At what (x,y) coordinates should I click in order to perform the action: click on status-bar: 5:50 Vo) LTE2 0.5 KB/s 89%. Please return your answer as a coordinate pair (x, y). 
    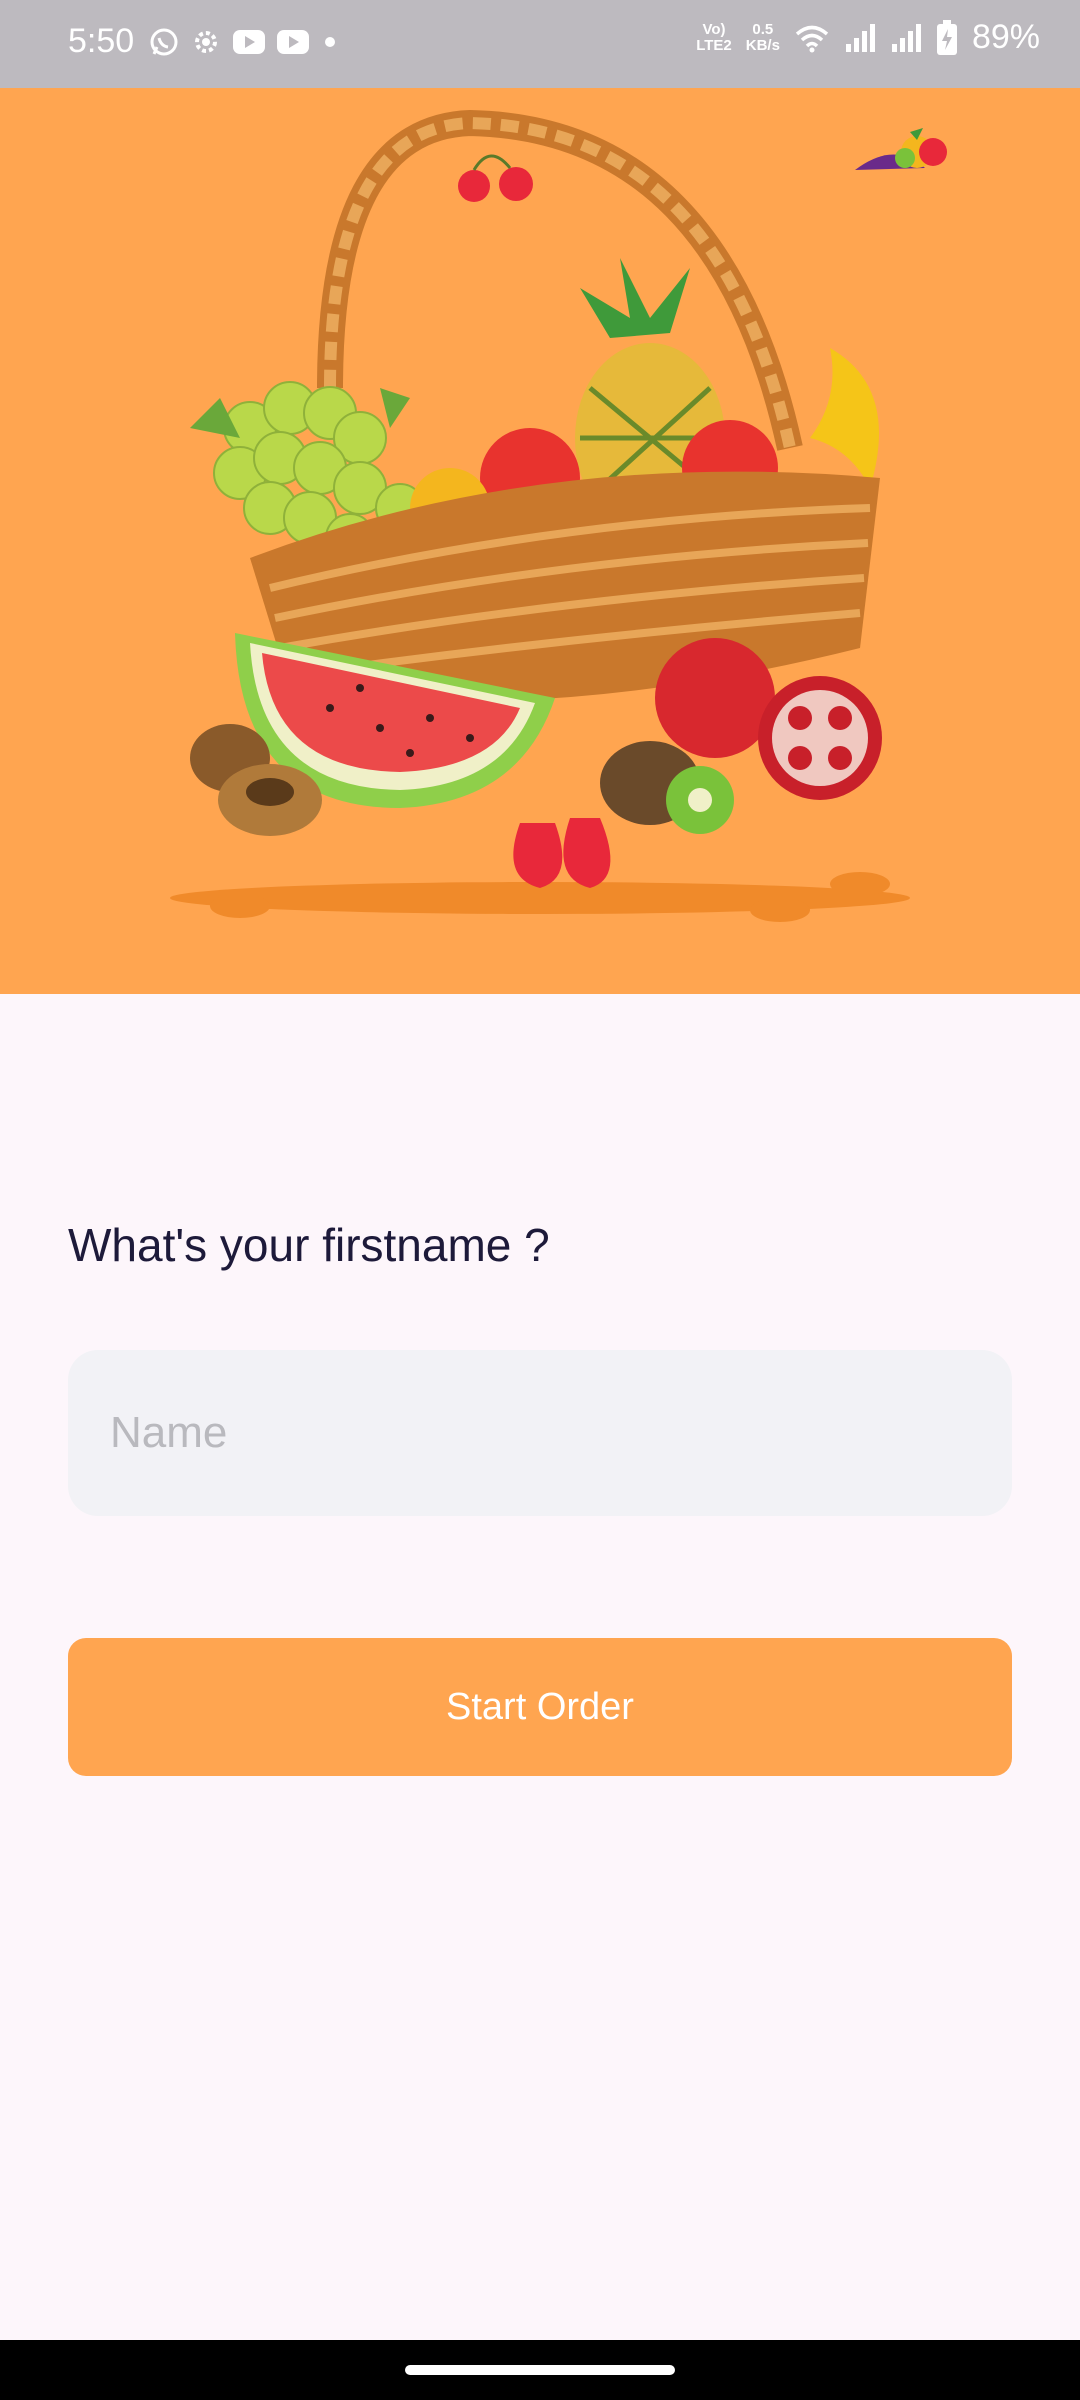
    Looking at the image, I should click on (540, 44).